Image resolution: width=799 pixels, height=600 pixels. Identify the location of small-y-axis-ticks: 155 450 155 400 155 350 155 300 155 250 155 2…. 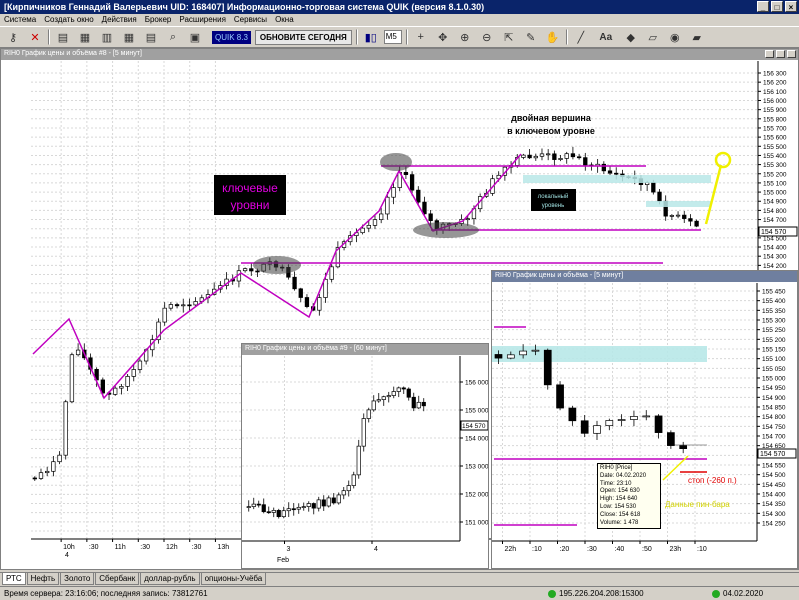
(771, 408).